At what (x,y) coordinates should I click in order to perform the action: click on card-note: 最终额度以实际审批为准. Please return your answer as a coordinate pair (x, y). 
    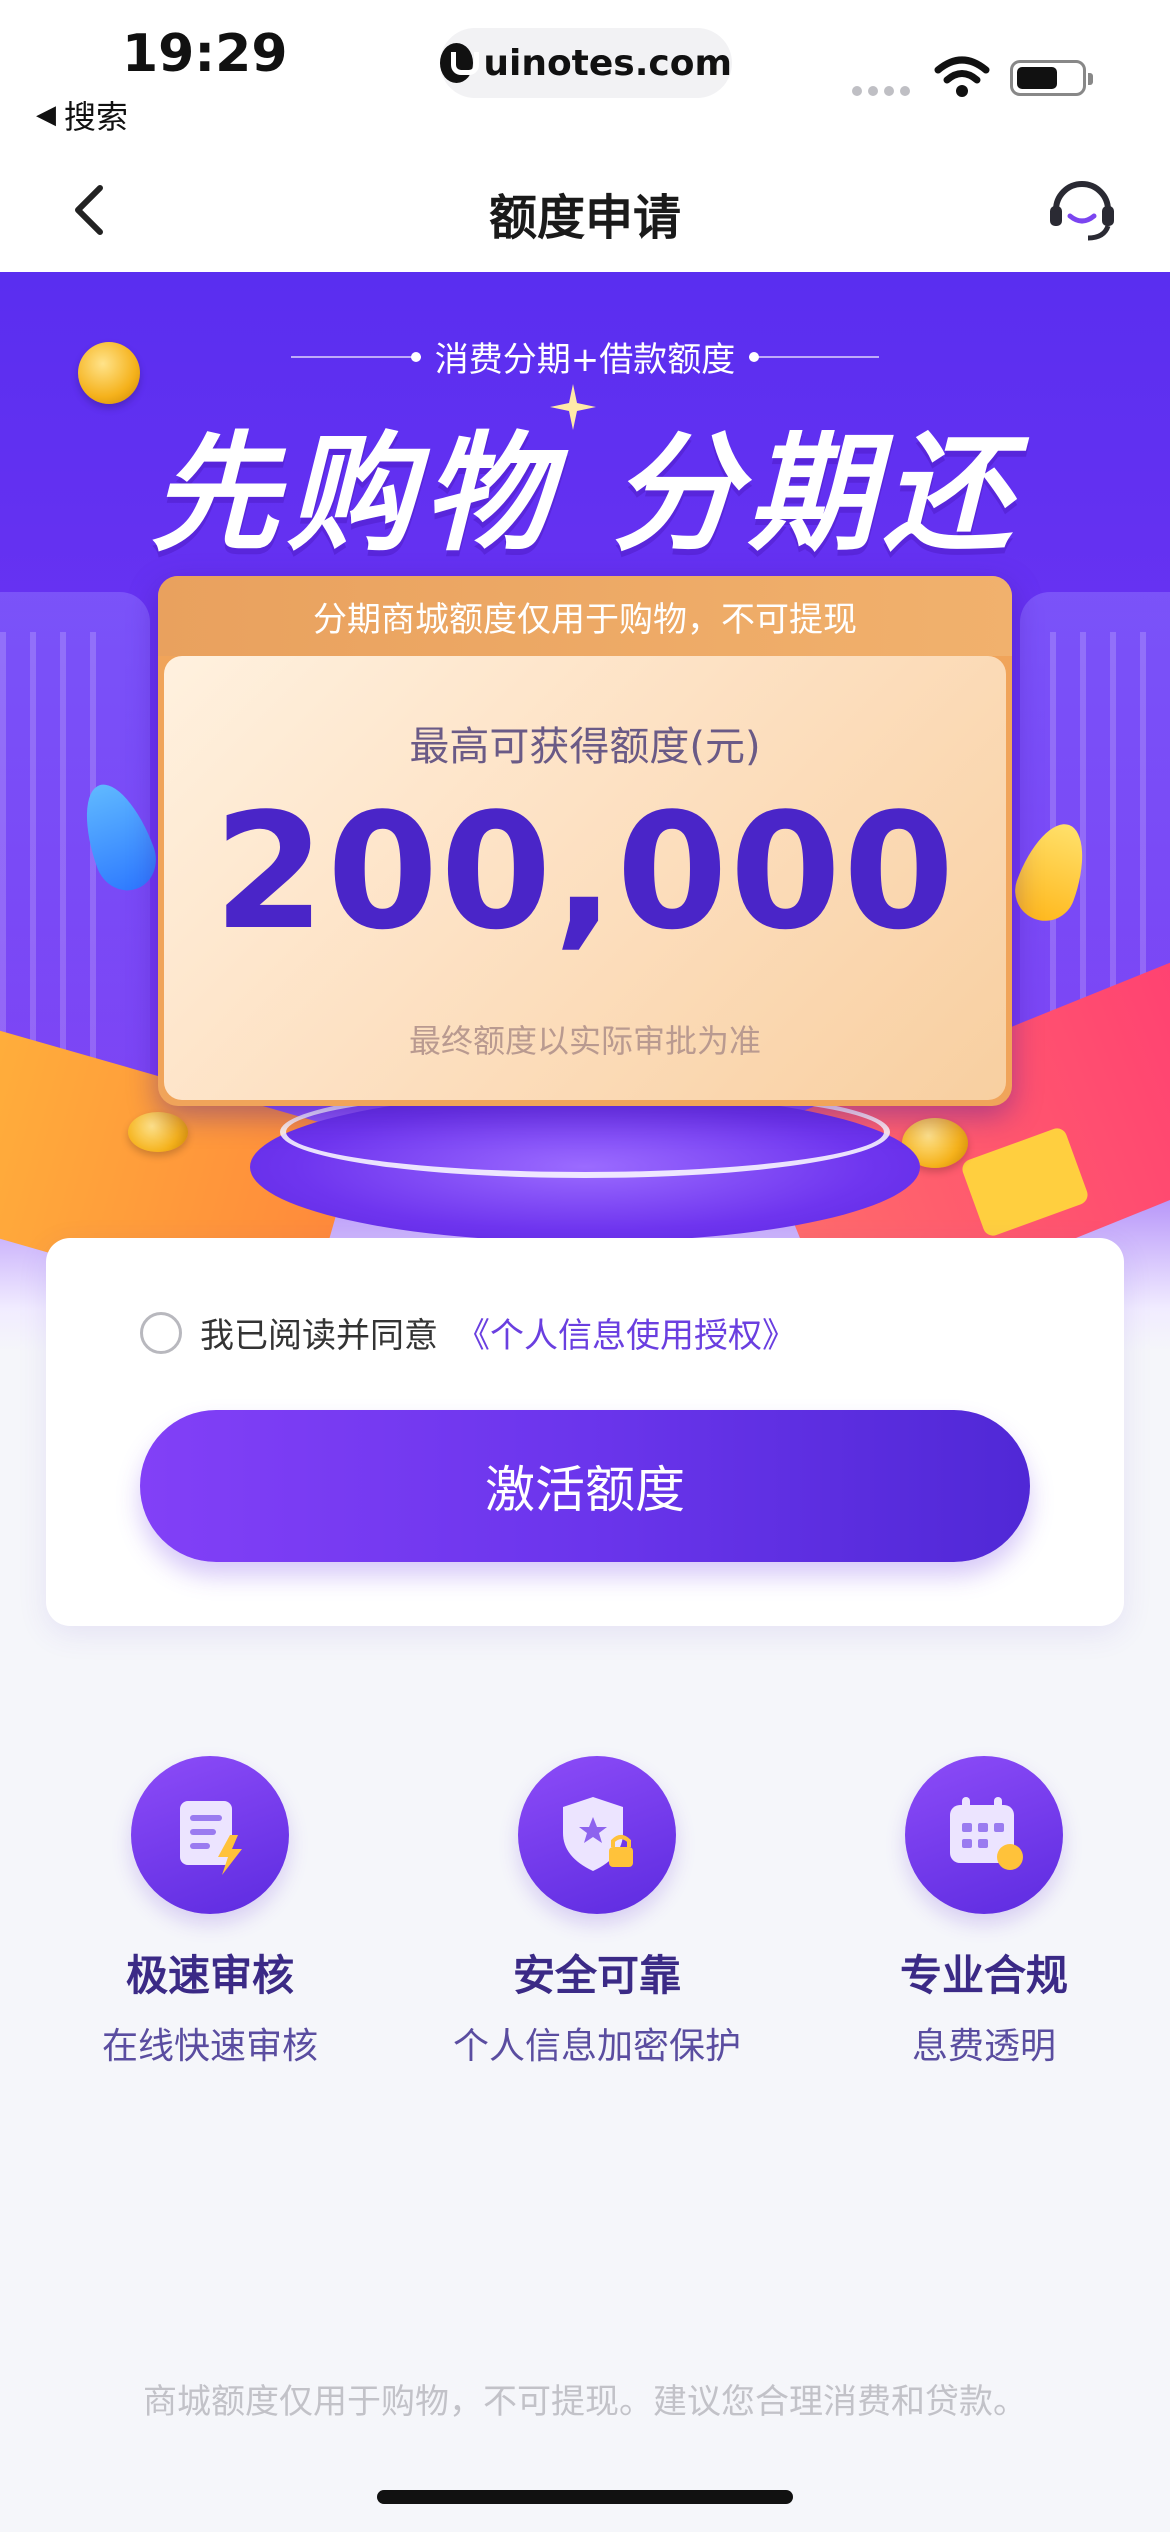
    Looking at the image, I should click on (584, 1041).